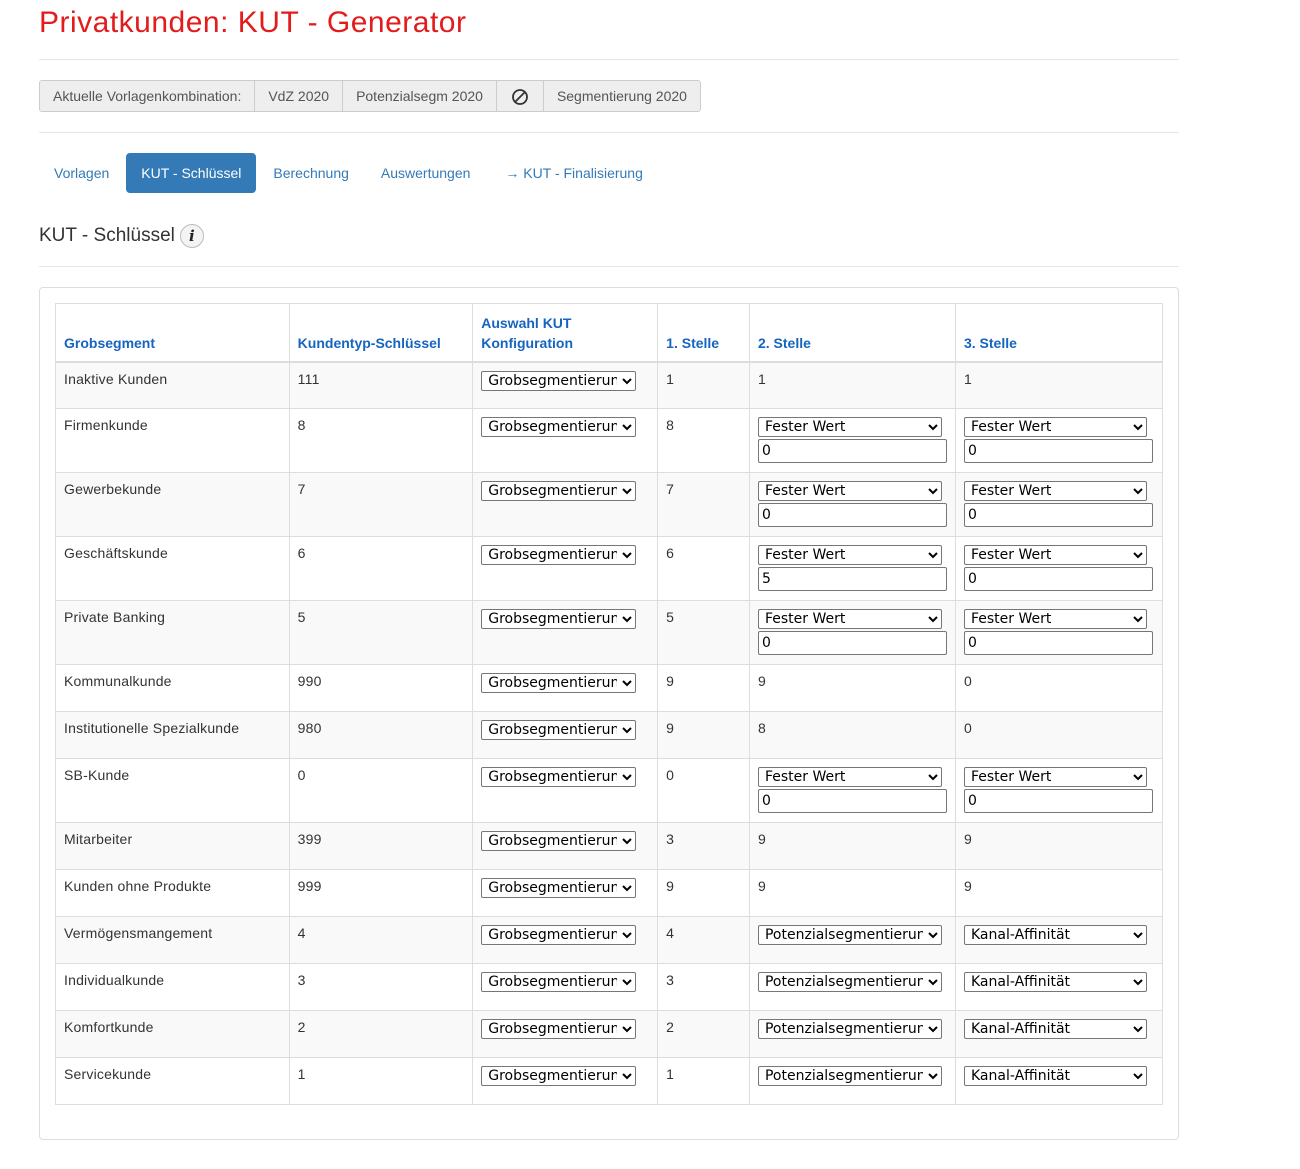 This screenshot has height=1169, width=1300. I want to click on stelle-3-cell: 1, so click(1059, 385).